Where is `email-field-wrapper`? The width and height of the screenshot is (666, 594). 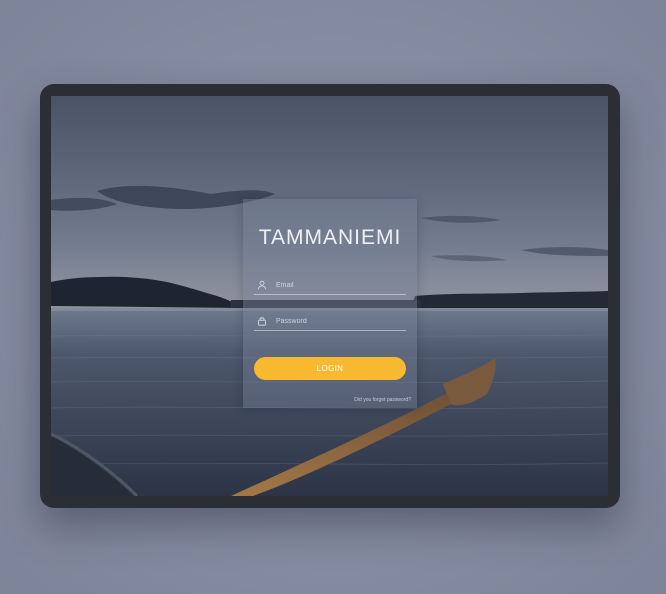 email-field-wrapper is located at coordinates (330, 286).